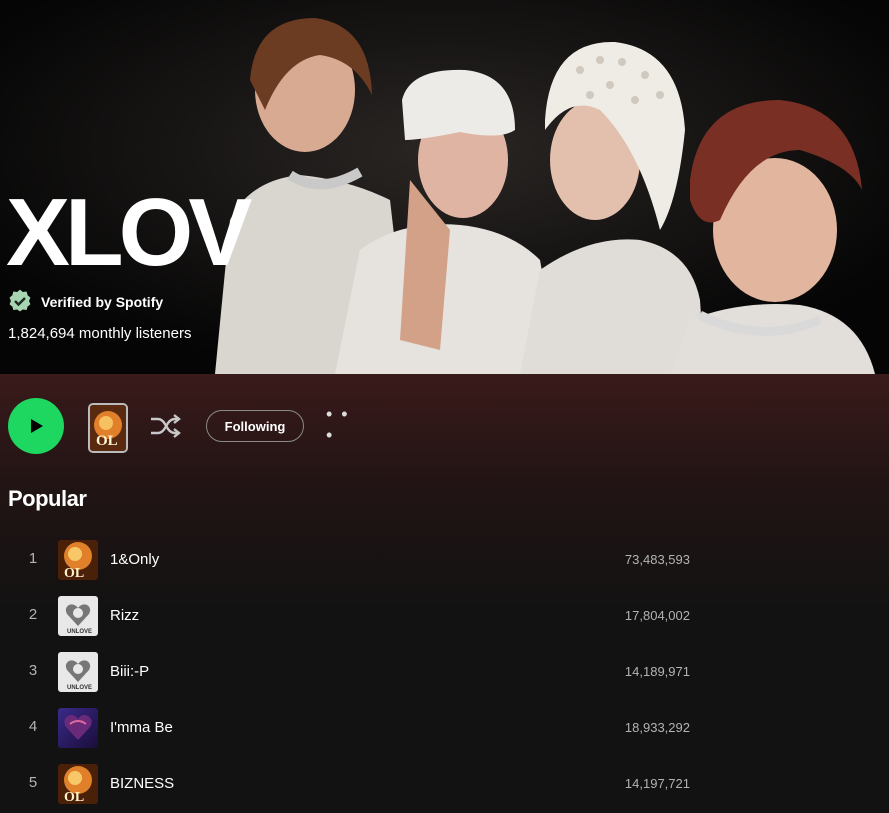  What do you see at coordinates (657, 615) in the screenshot?
I see `track-play-count: 17,804,002` at bounding box center [657, 615].